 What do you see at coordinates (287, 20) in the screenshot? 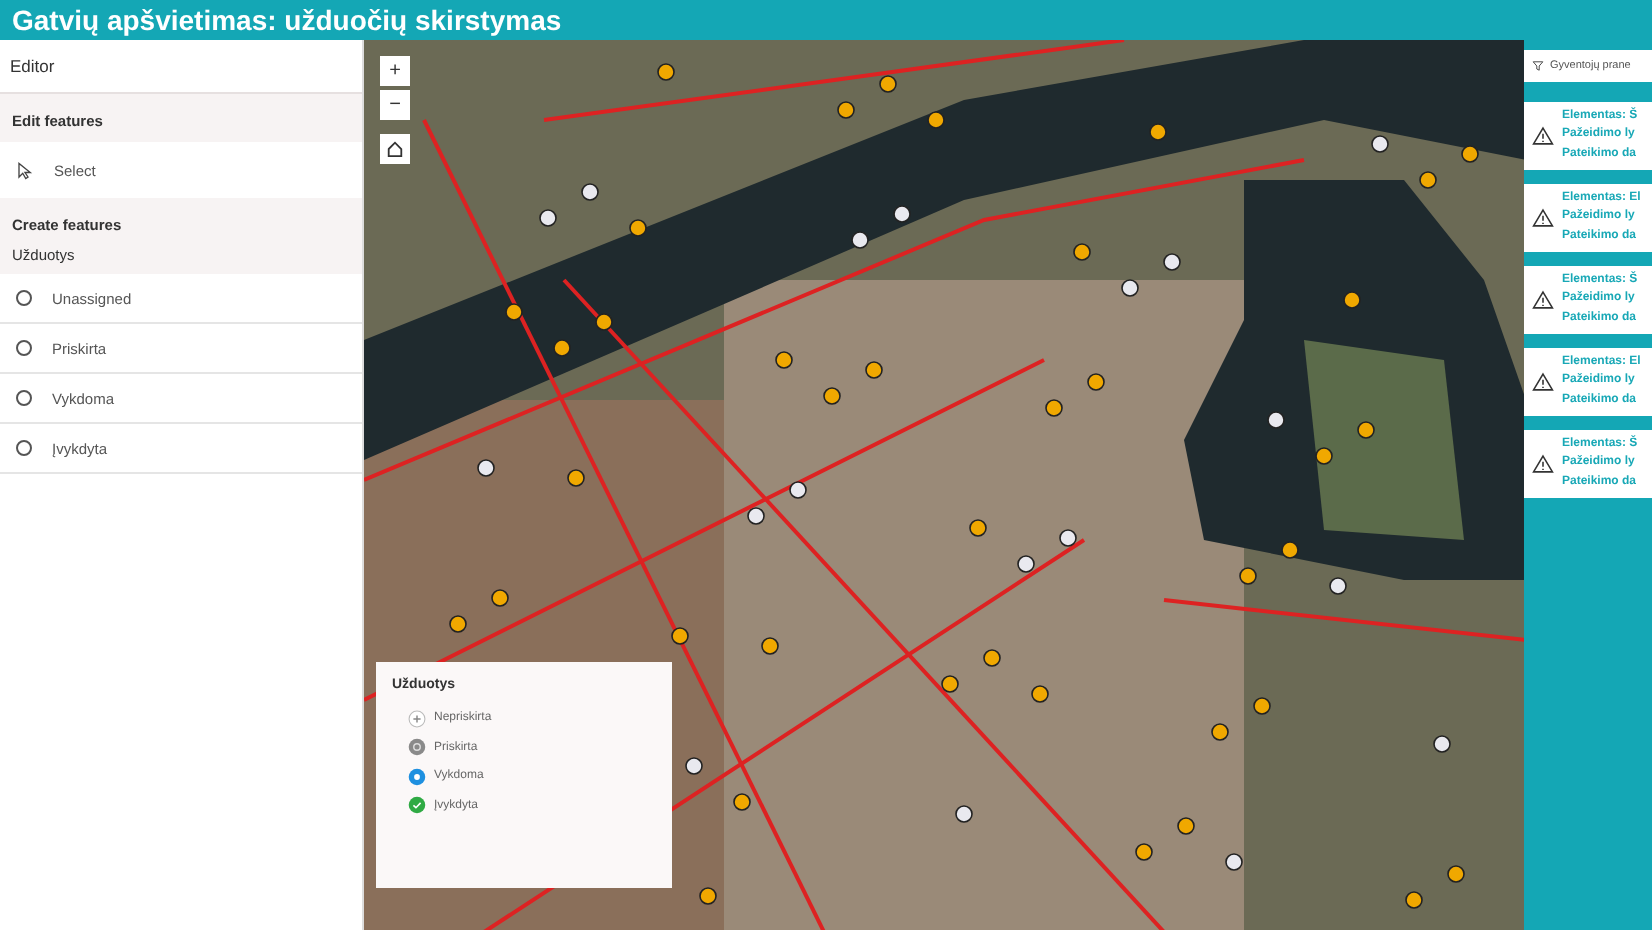
I see `app-title: Gatvių apšvietimas: užduočių skirstymas` at bounding box center [287, 20].